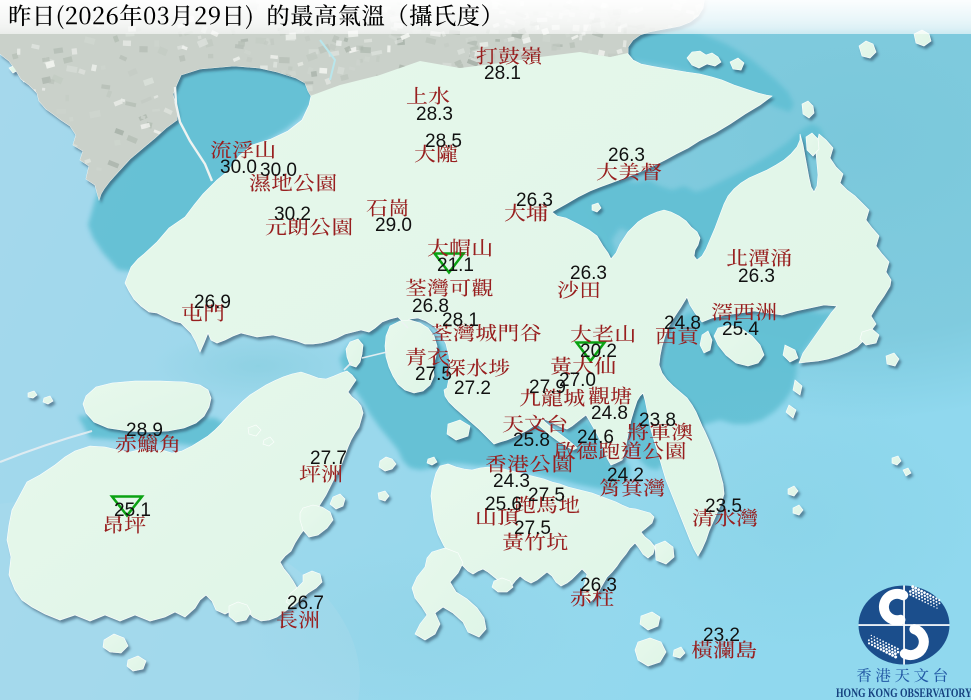 The image size is (971, 700). I want to click on svg-text: 27.2, so click(472, 388).